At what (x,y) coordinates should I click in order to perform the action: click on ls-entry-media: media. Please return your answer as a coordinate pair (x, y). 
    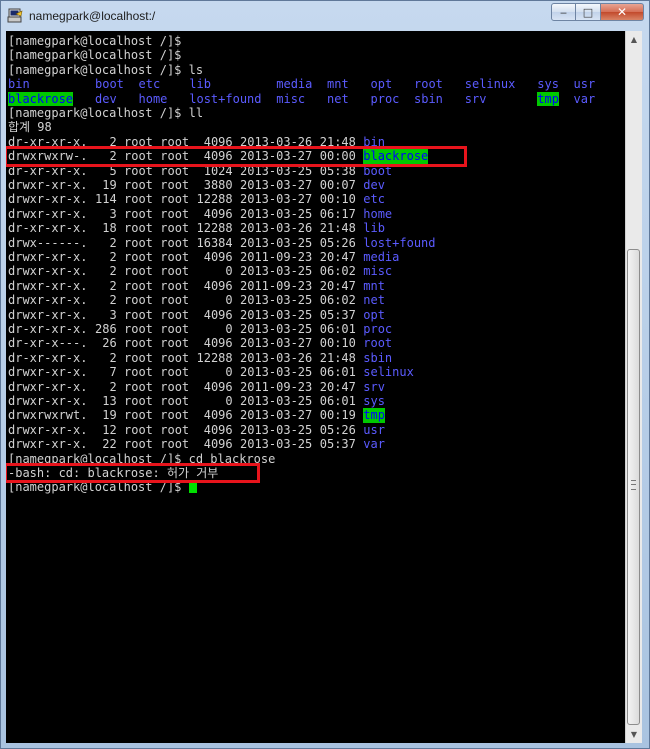
    Looking at the image, I should click on (294, 84).